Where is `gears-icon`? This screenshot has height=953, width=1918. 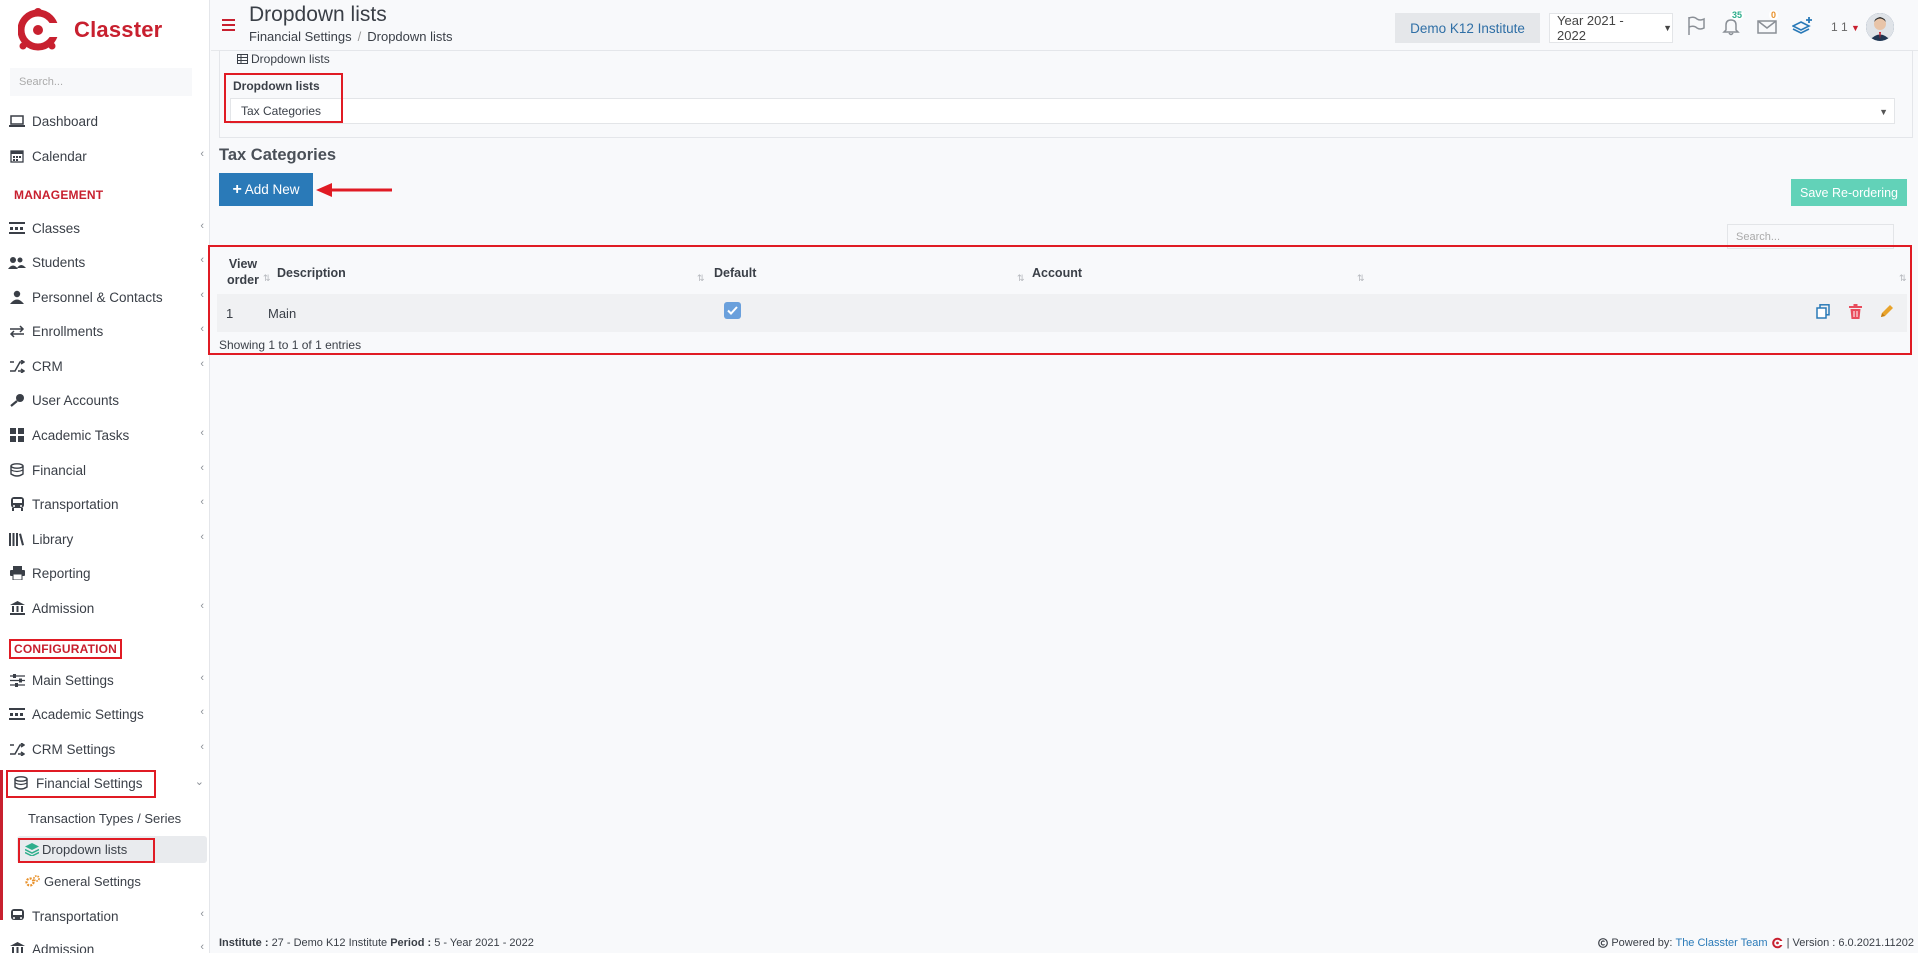
gears-icon is located at coordinates (32, 881).